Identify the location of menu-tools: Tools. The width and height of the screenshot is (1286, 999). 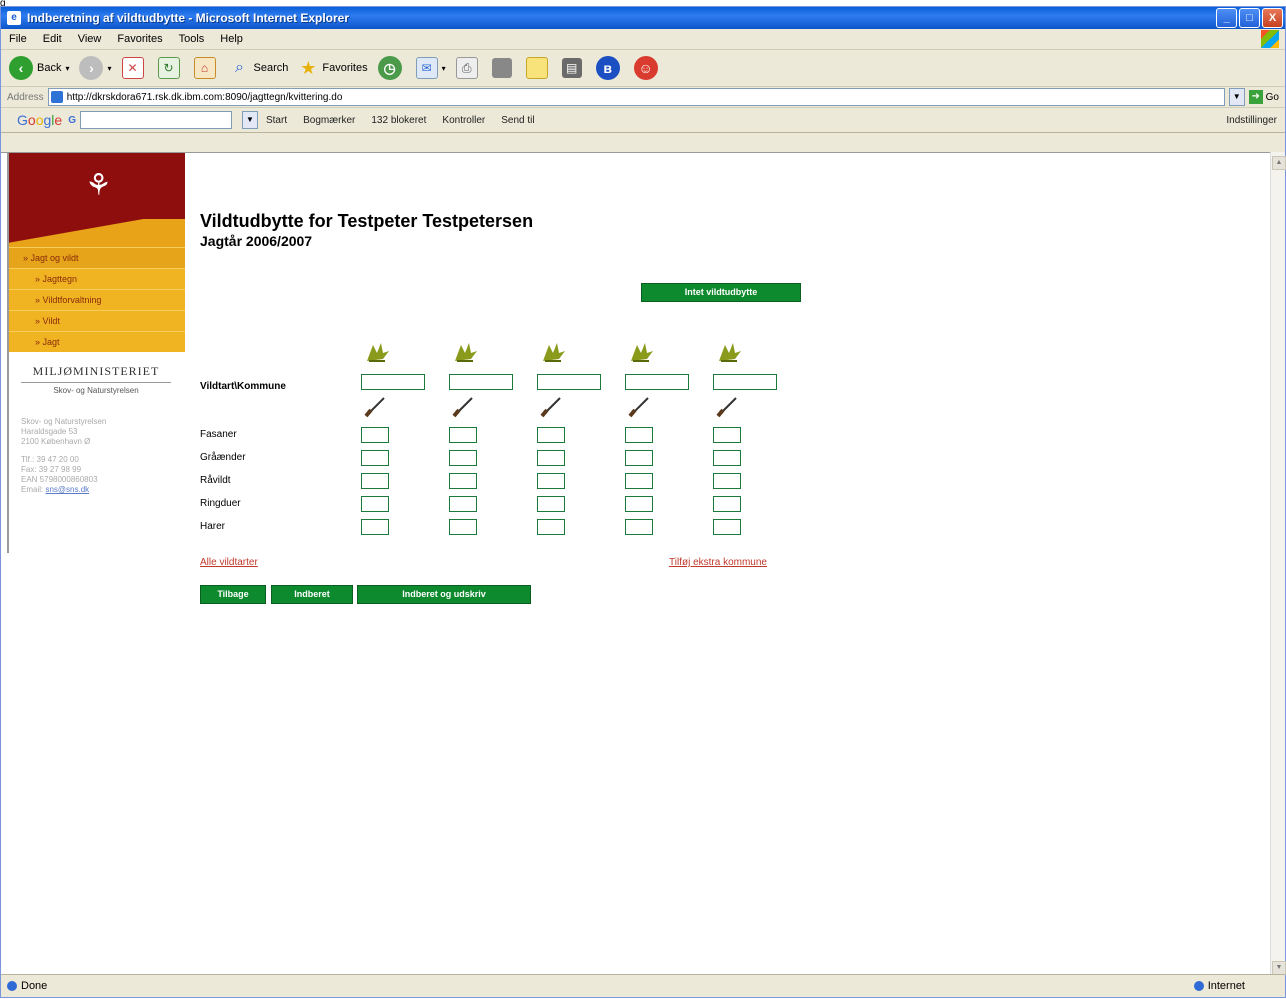
(192, 39).